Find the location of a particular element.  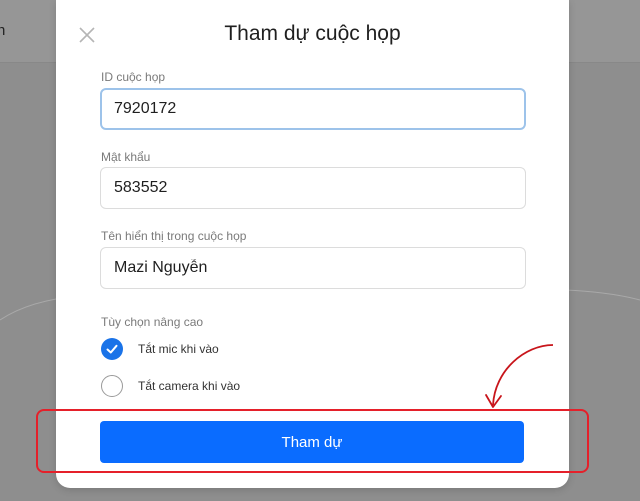

dialog-title: Tham dự cuộc họp is located at coordinates (312, 33).